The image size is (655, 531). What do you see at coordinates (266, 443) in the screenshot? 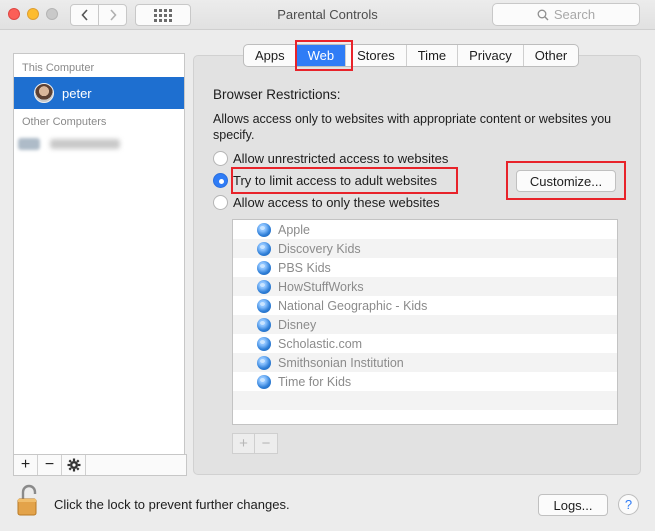
I see `remove-site-button: −` at bounding box center [266, 443].